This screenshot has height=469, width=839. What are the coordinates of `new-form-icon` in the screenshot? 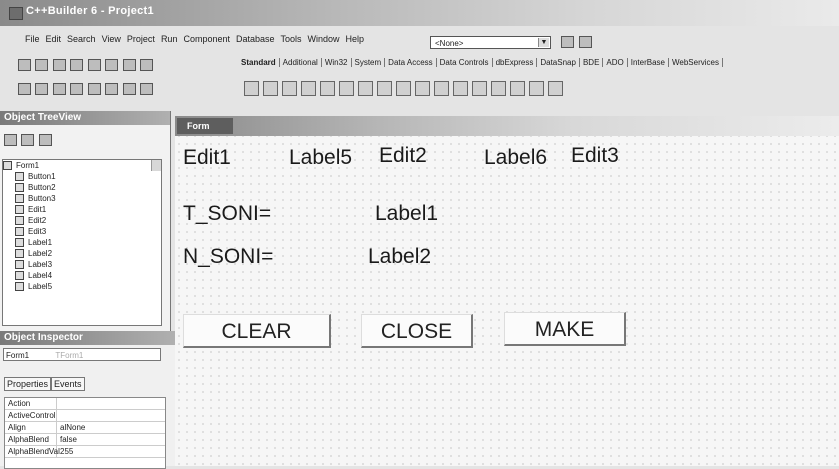 It's located at (77, 89).